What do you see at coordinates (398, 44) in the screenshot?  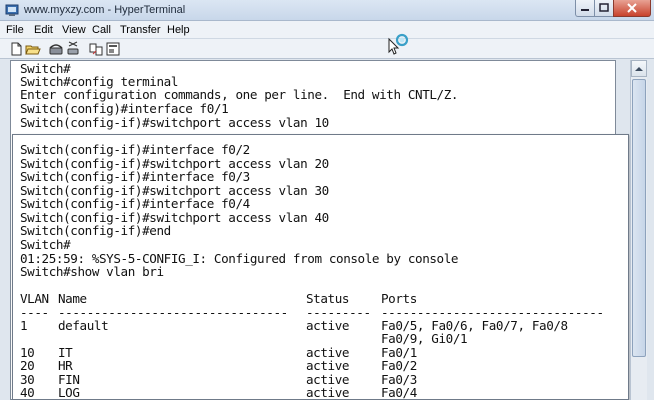 I see `busy-cursor-icon` at bounding box center [398, 44].